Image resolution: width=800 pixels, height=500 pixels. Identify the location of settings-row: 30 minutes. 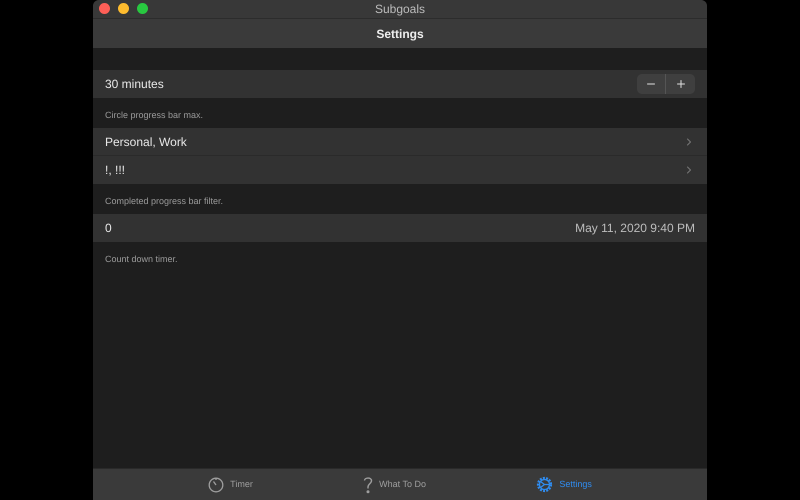
(400, 84).